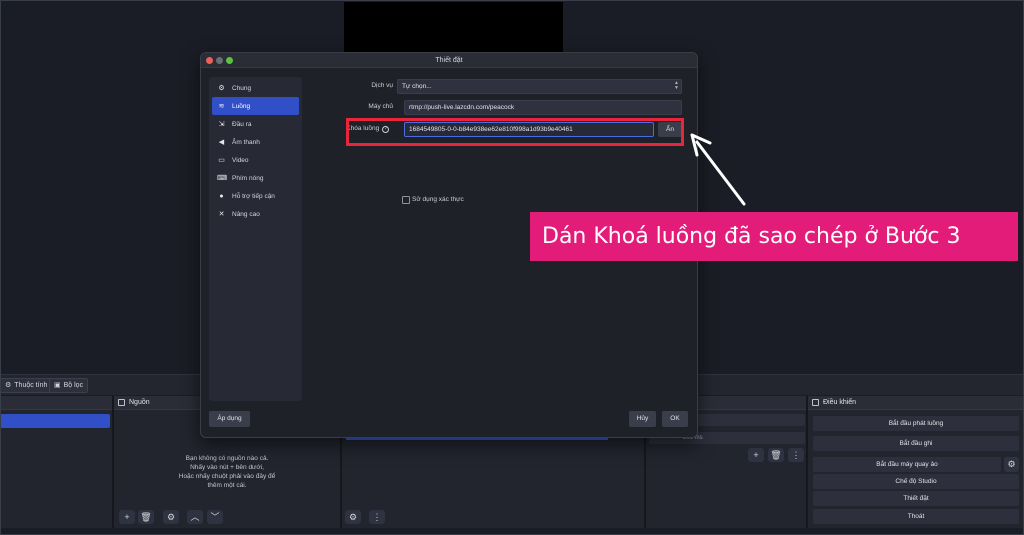 This screenshot has height=535, width=1024. I want to click on preview-canvas, so click(453, 28).